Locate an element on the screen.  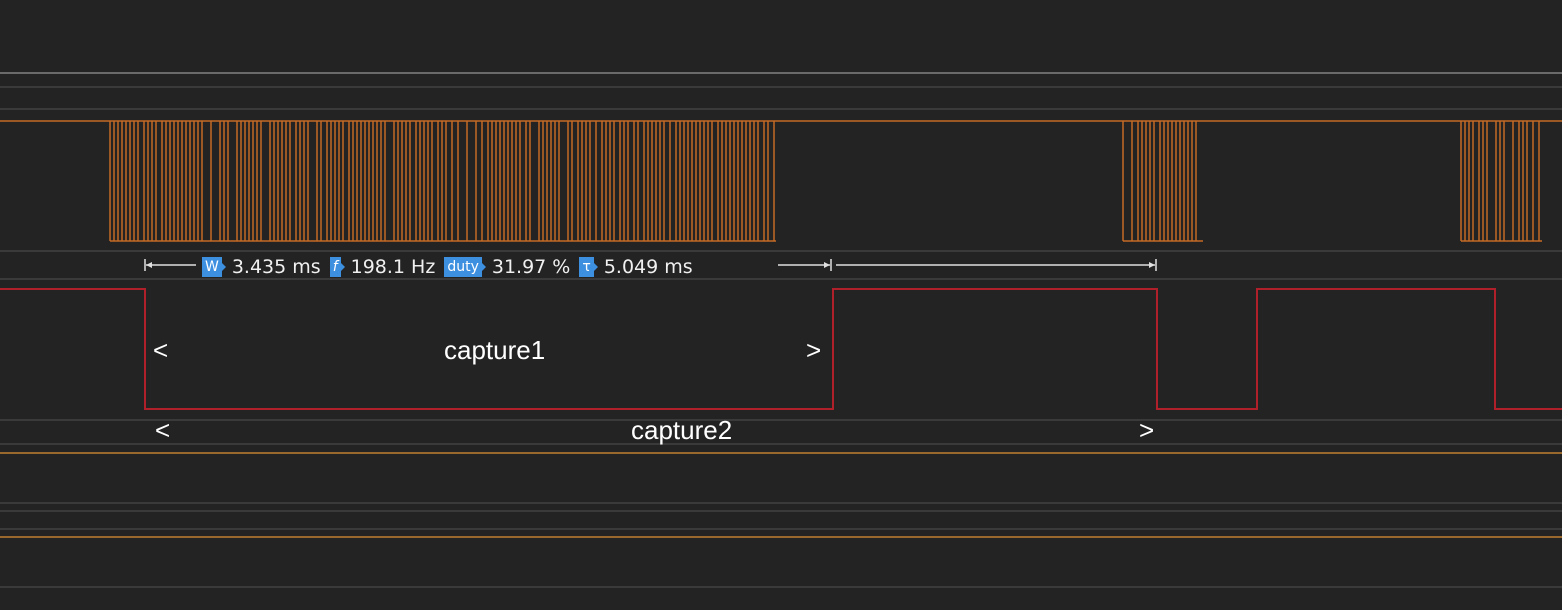
capture1-close-bracket: > is located at coordinates (813, 350).